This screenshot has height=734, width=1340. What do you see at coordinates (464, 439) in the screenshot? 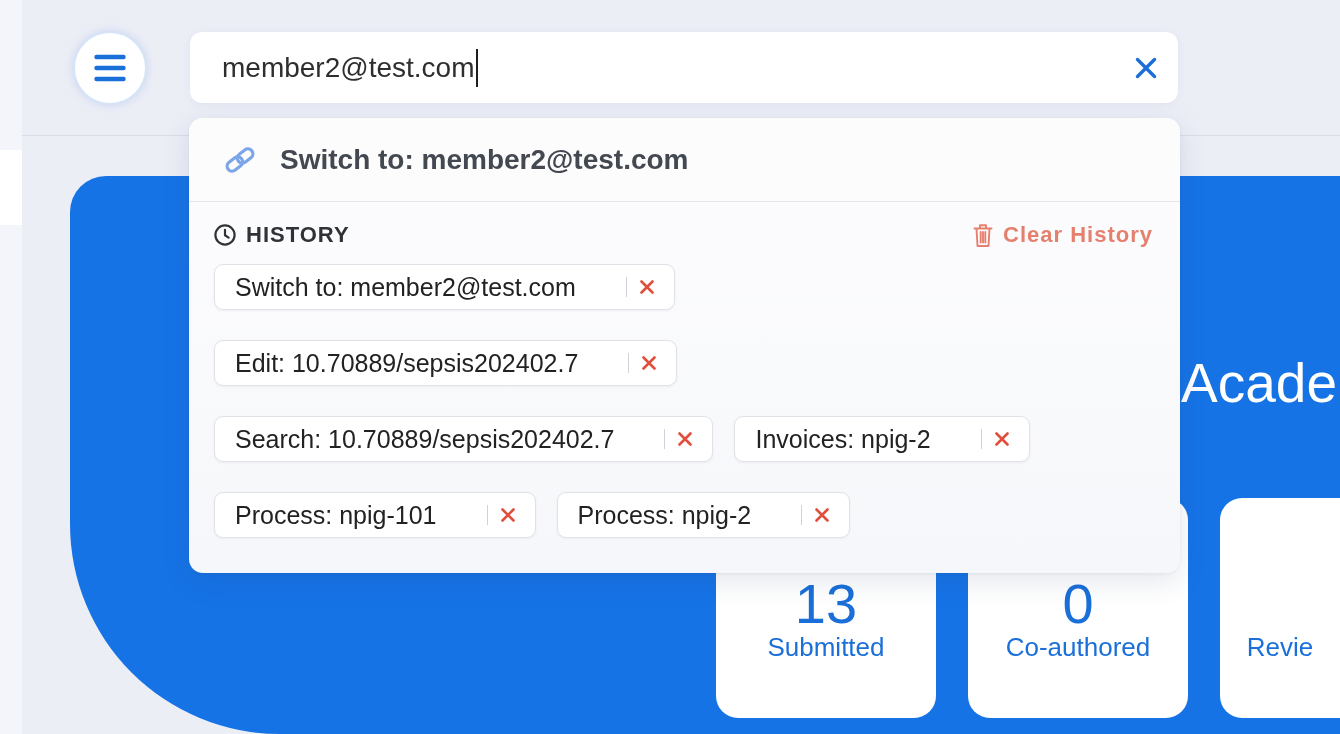
I see `history-chip: Search: 10.70889/sepsis202402.7` at bounding box center [464, 439].